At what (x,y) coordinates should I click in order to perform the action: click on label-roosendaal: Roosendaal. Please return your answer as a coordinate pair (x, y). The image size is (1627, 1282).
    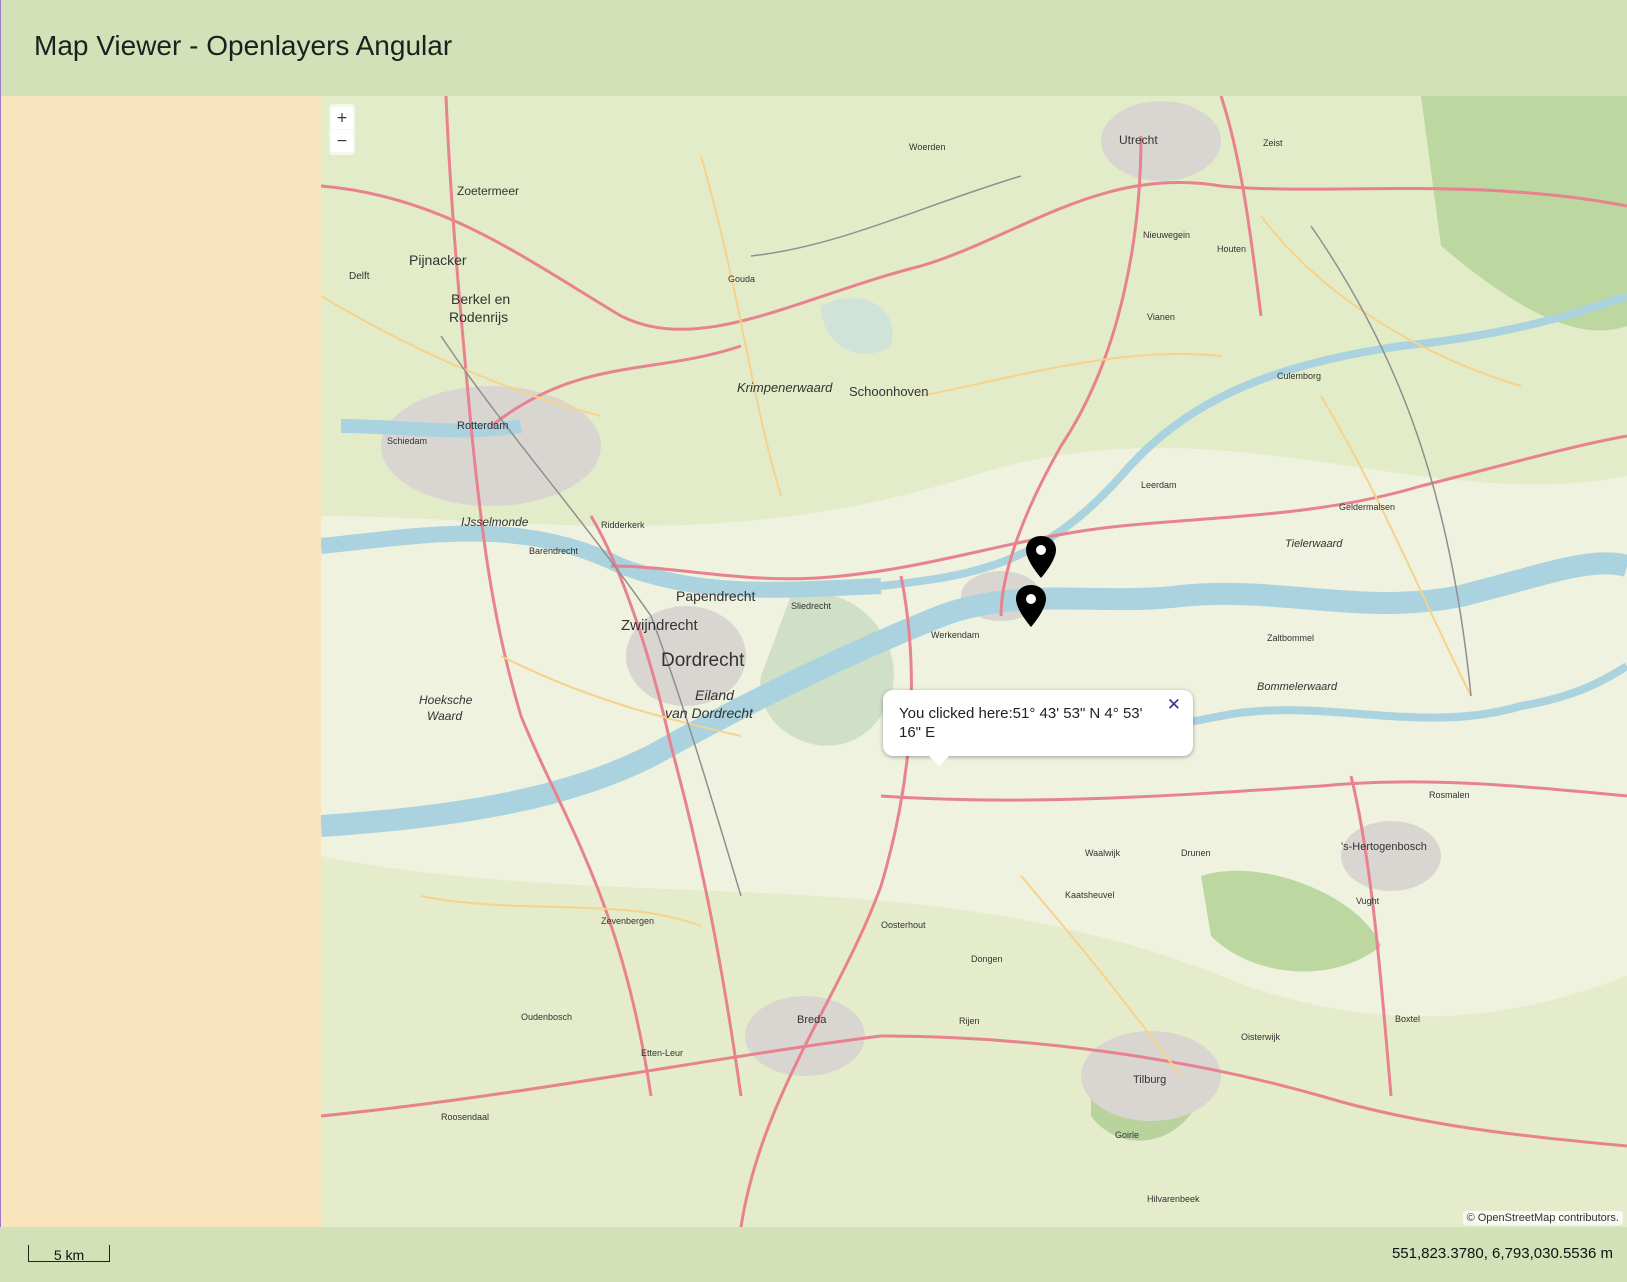
    Looking at the image, I should click on (465, 1117).